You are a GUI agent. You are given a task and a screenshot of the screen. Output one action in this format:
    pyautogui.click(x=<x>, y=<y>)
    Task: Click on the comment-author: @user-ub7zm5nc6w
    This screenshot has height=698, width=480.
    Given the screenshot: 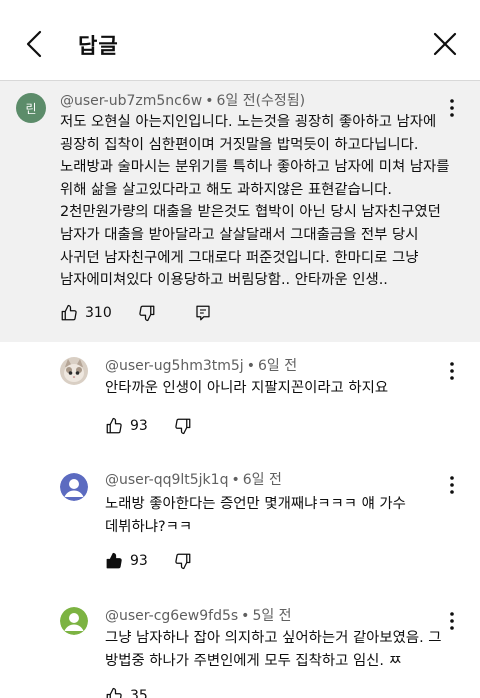 What is the action you would take?
    pyautogui.click(x=131, y=101)
    